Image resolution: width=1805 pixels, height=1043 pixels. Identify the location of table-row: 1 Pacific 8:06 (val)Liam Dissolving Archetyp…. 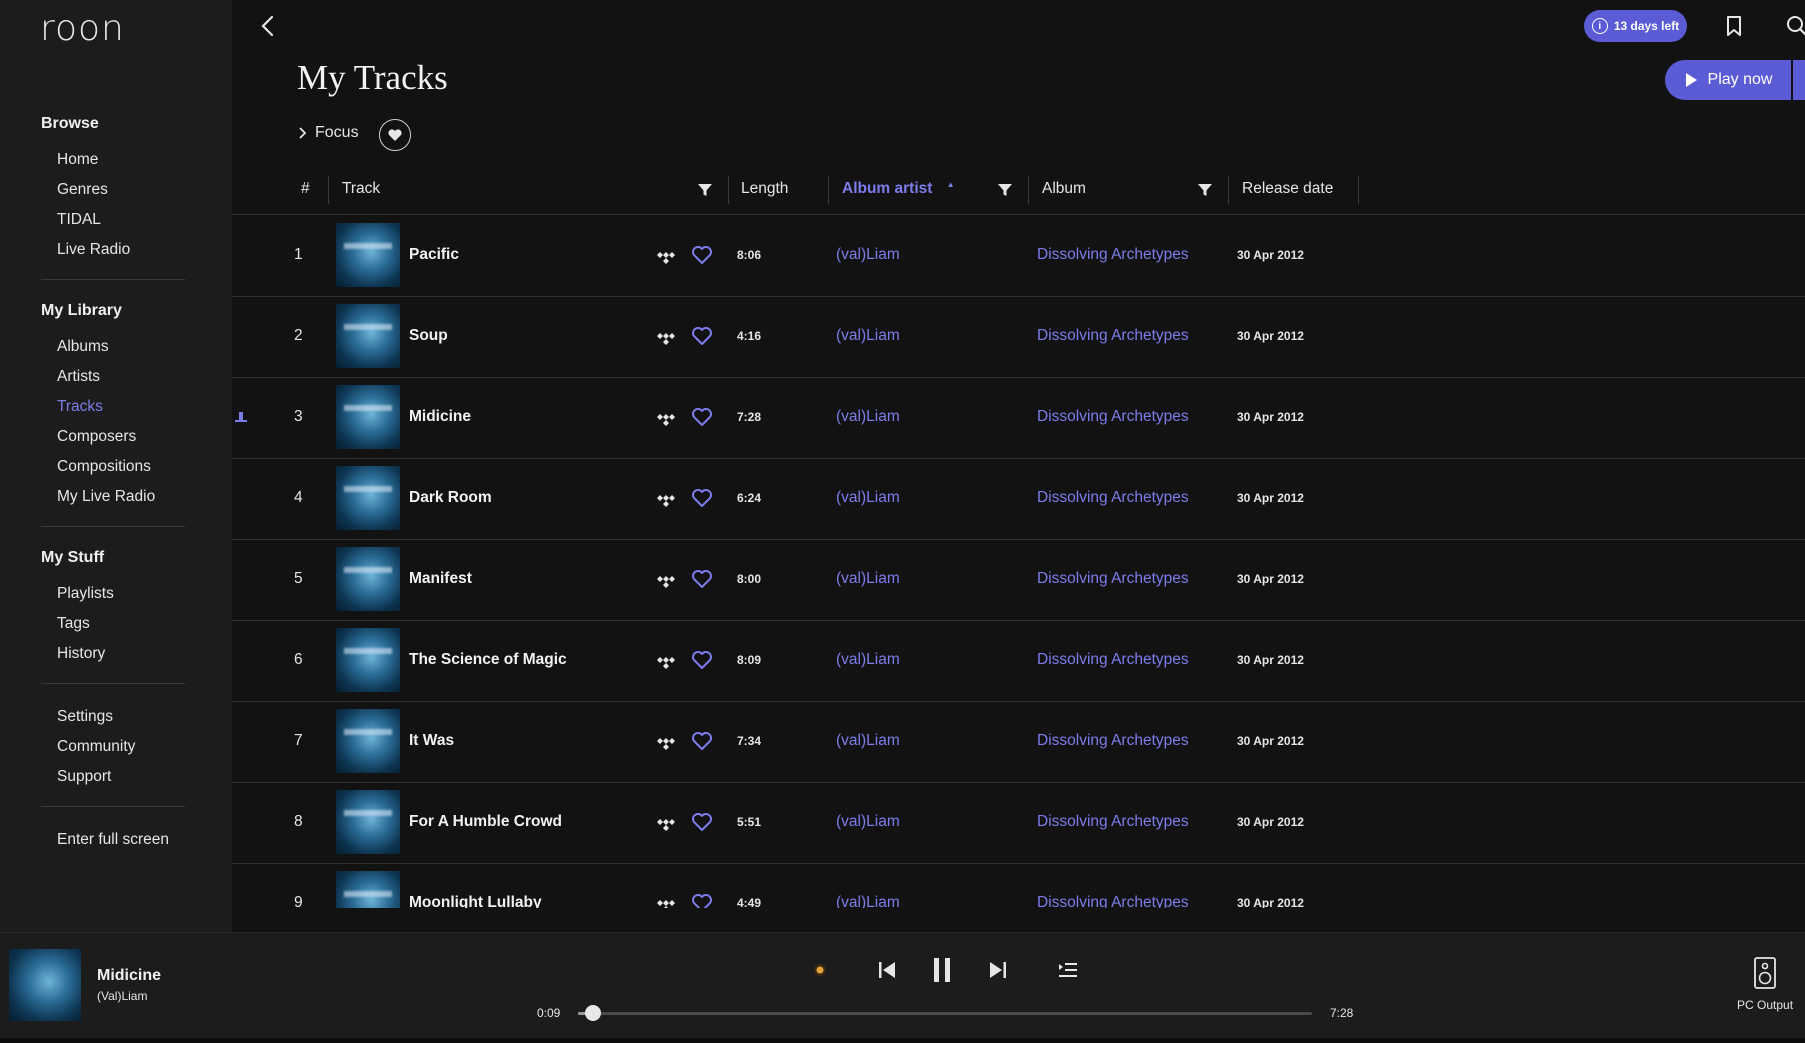
(1018, 256).